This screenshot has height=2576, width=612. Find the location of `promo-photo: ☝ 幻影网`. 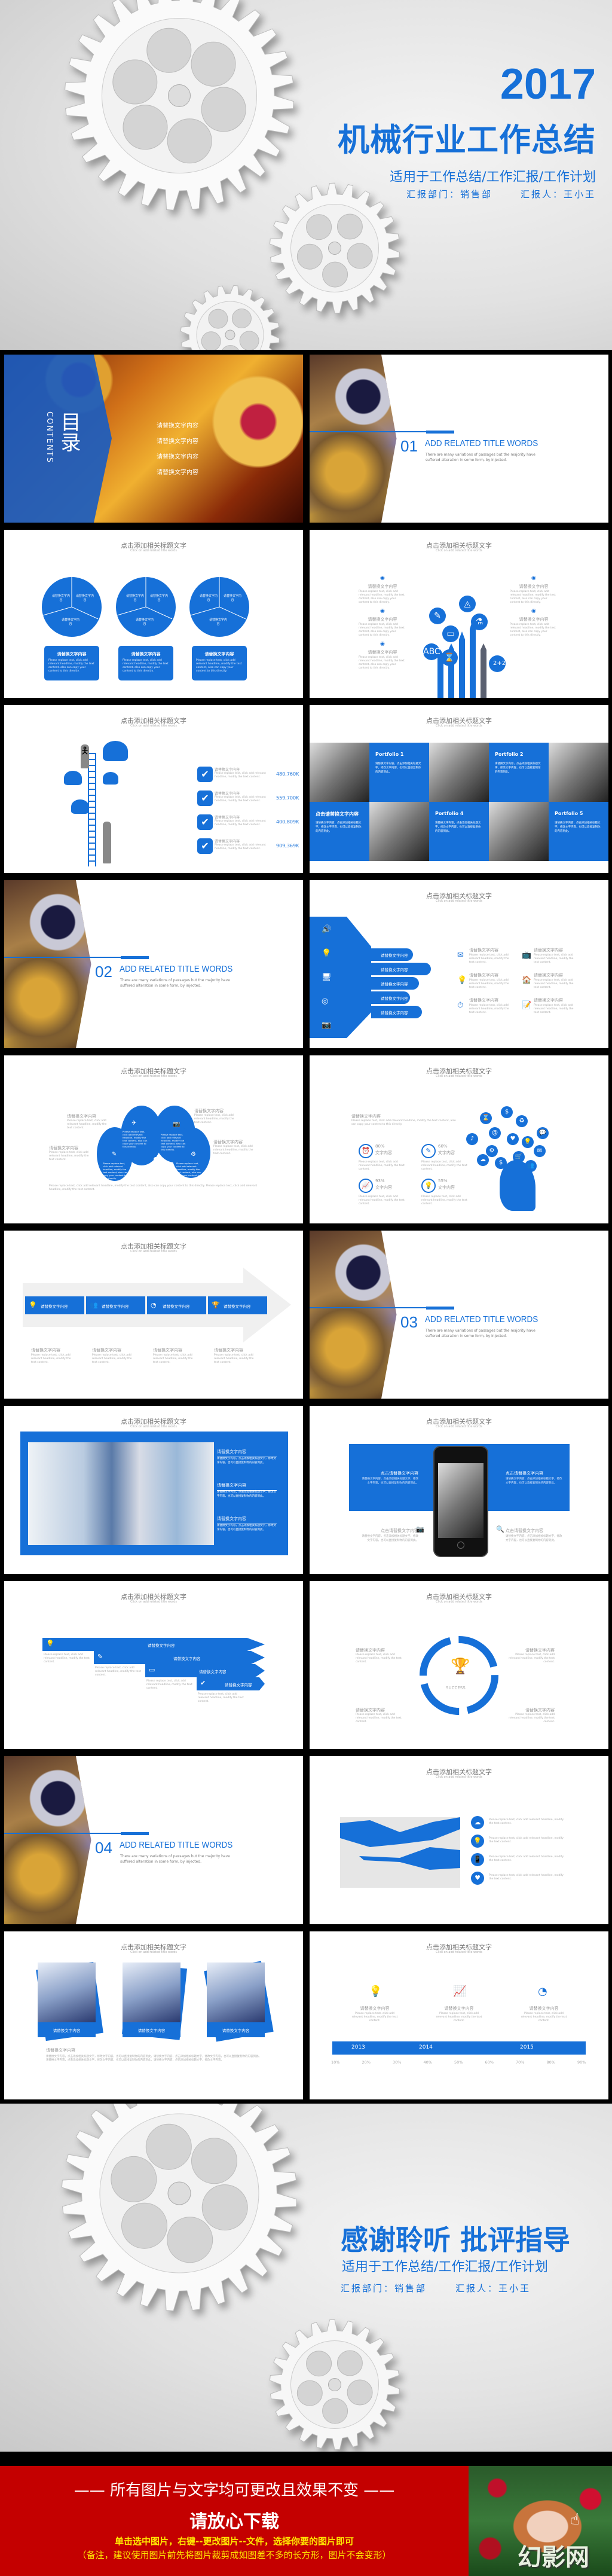

promo-photo: ☝ 幻影网 is located at coordinates (540, 2521).